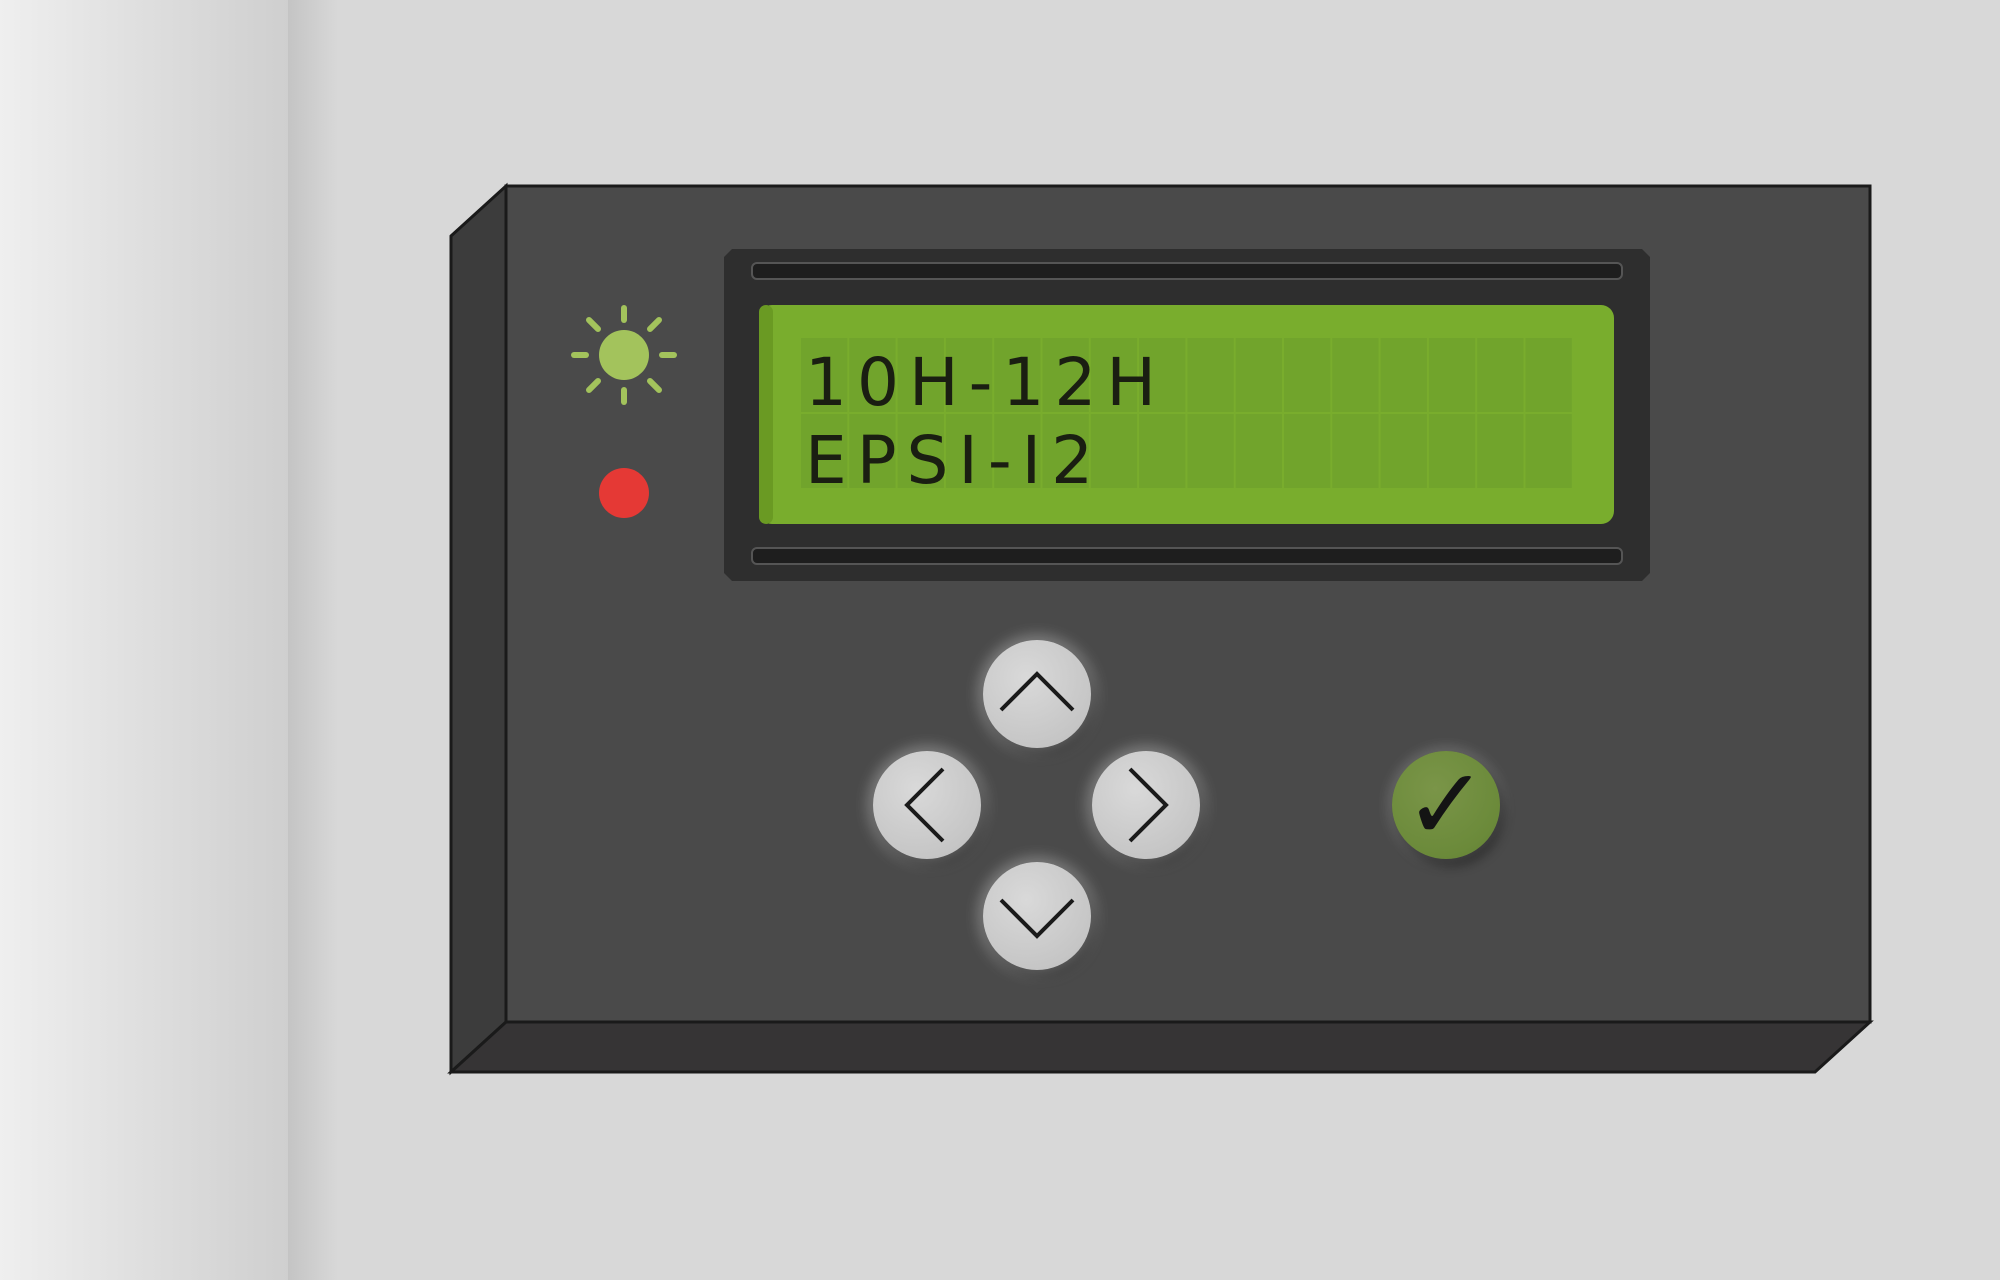 This screenshot has height=1280, width=2000. Describe the element at coordinates (478, 629) in the screenshot. I see `housing-side` at that location.